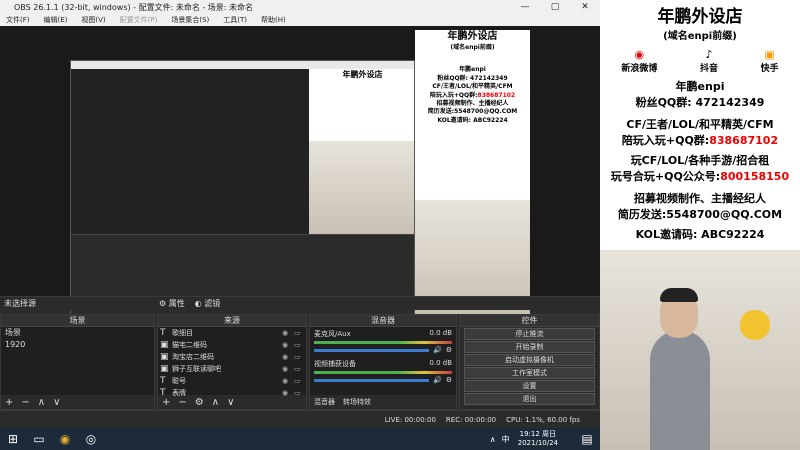 Image resolution: width=800 pixels, height=450 pixels. What do you see at coordinates (235, 20) in the screenshot?
I see `menu-tools: 工具(T)` at bounding box center [235, 20].